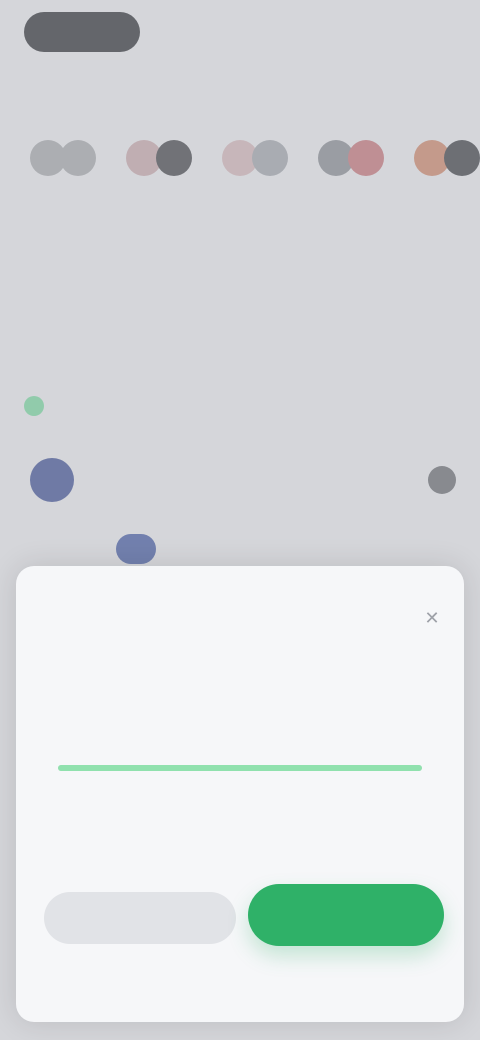 Image resolution: width=480 pixels, height=1040 pixels. What do you see at coordinates (346, 915) in the screenshot?
I see `primary-button` at bounding box center [346, 915].